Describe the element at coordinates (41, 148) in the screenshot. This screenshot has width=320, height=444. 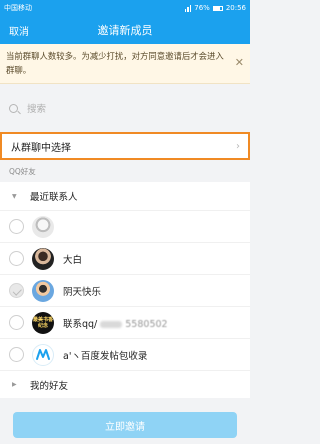
I see `select-from-group-label: 从群聊中选择` at that location.